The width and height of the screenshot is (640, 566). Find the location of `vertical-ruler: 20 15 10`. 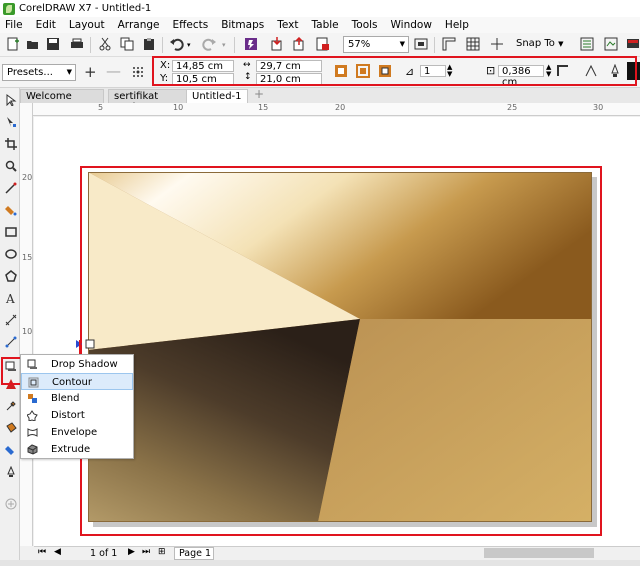

vertical-ruler: 20 15 10 is located at coordinates (26, 324).